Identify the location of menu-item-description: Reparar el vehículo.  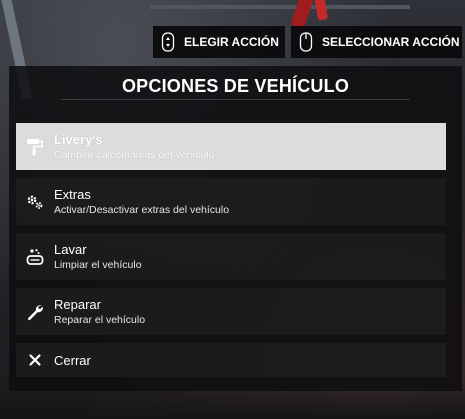
(100, 320).